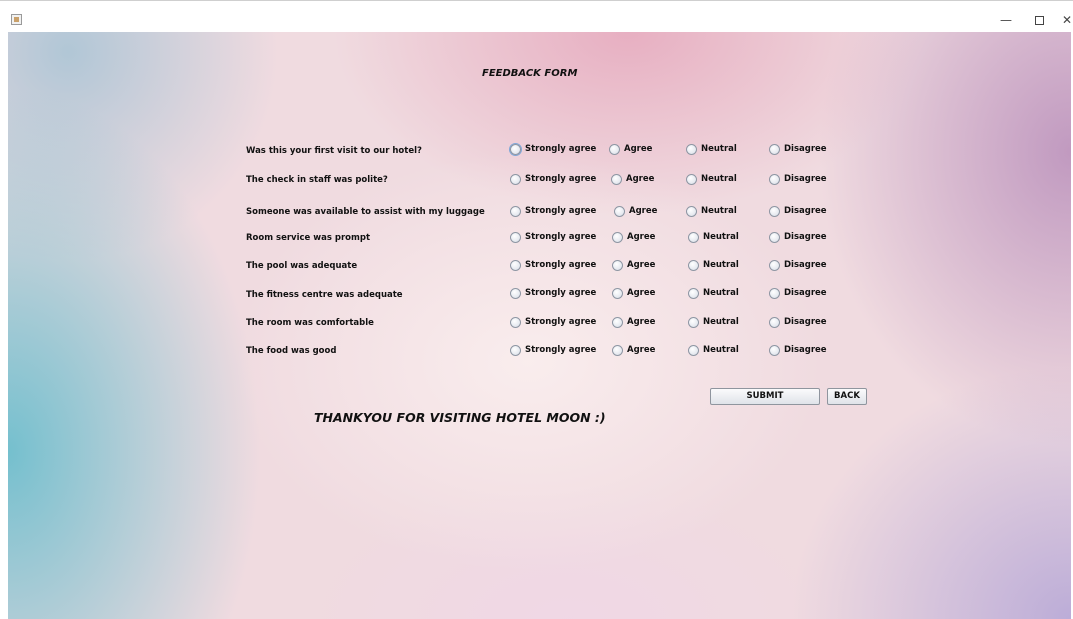 This screenshot has height=619, width=1073. I want to click on minimize-button: —, so click(1006, 20).